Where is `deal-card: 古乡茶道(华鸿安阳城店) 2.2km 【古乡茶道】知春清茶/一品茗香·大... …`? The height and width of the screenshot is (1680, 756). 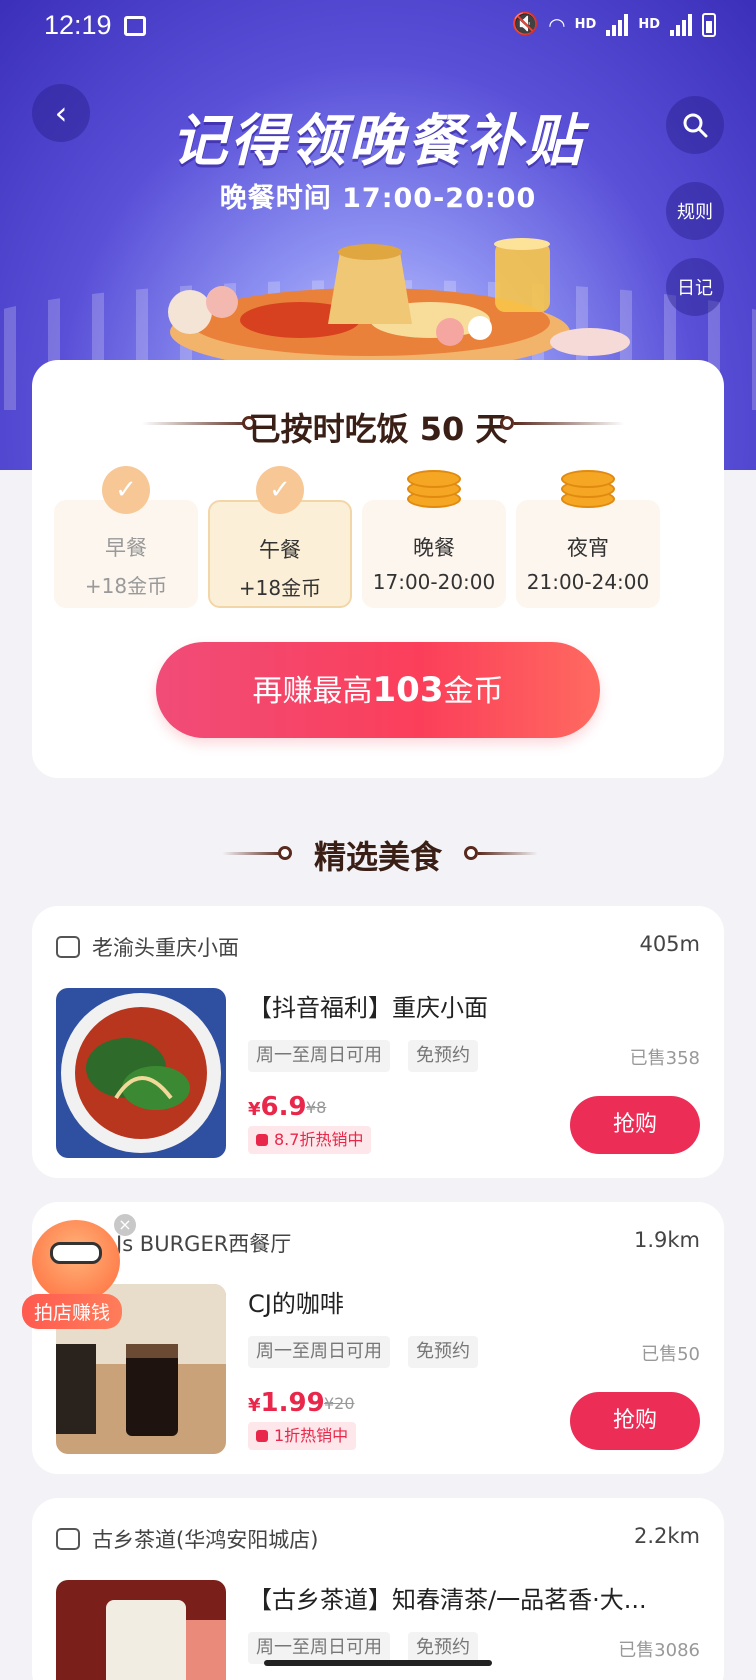 deal-card: 古乡茶道(华鸿安阳城店) 2.2km 【古乡茶道】知春清茶/一品茗香·大... … is located at coordinates (378, 1589).